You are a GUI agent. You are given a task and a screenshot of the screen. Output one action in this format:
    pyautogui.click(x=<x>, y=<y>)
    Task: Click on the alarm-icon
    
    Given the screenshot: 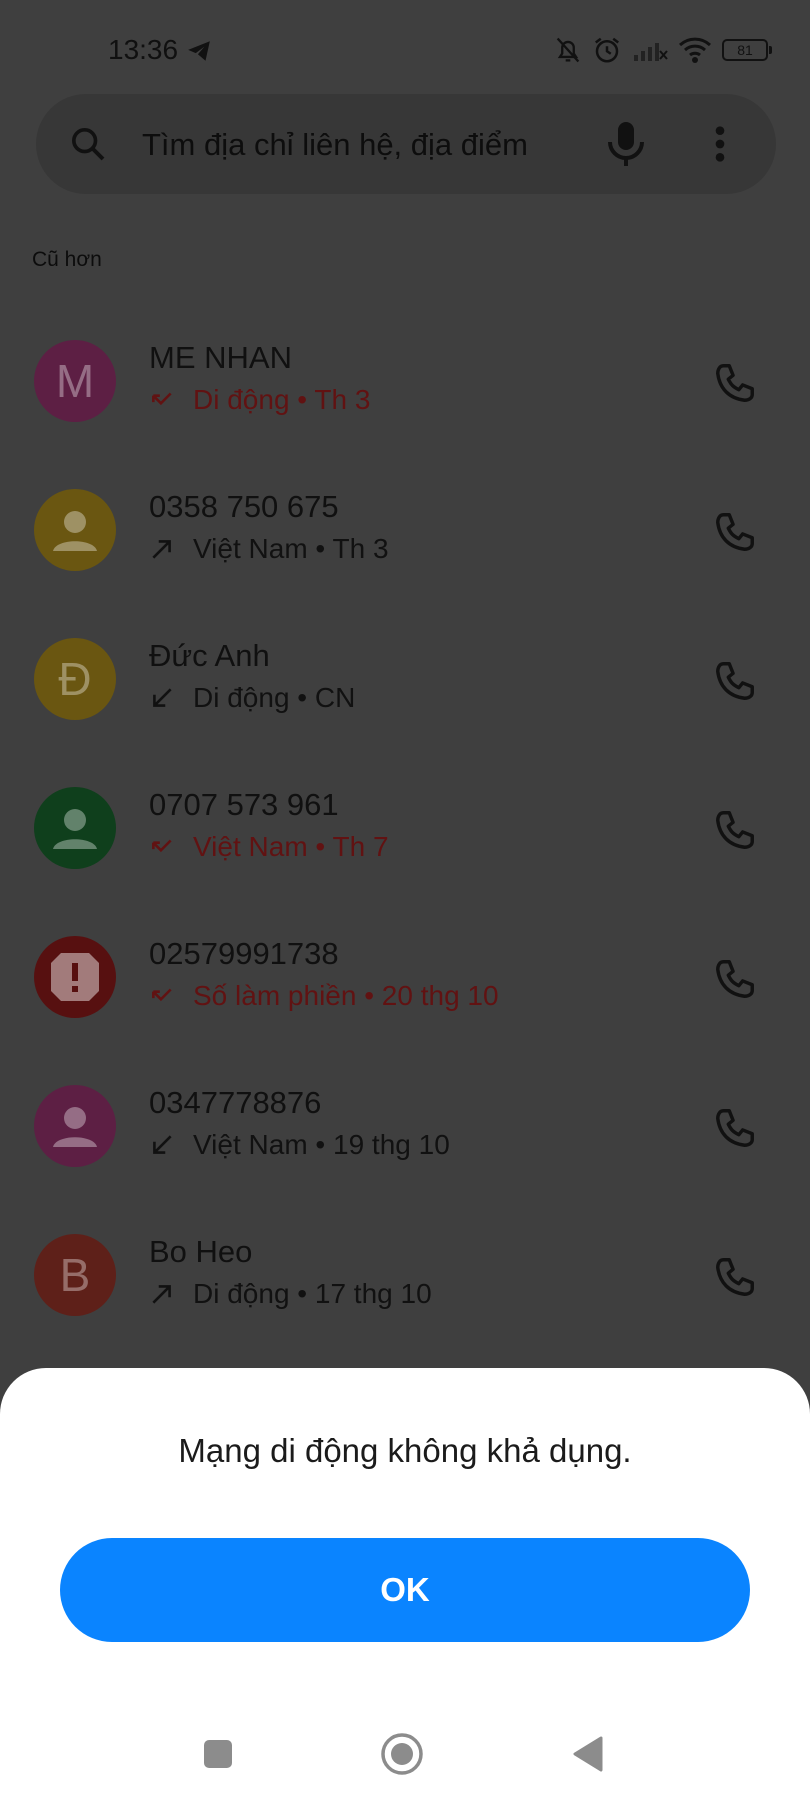 What is the action you would take?
    pyautogui.click(x=607, y=50)
    